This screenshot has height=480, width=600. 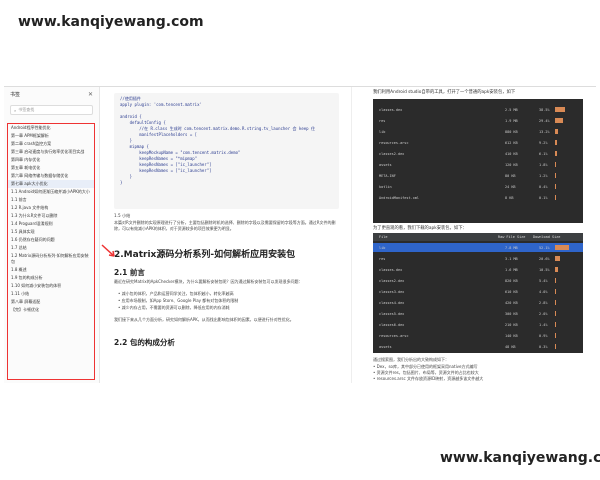 What do you see at coordinates (26, 301) in the screenshot?
I see `sidebar-item-label: 第八章 屏幕适配` at bounding box center [26, 301].